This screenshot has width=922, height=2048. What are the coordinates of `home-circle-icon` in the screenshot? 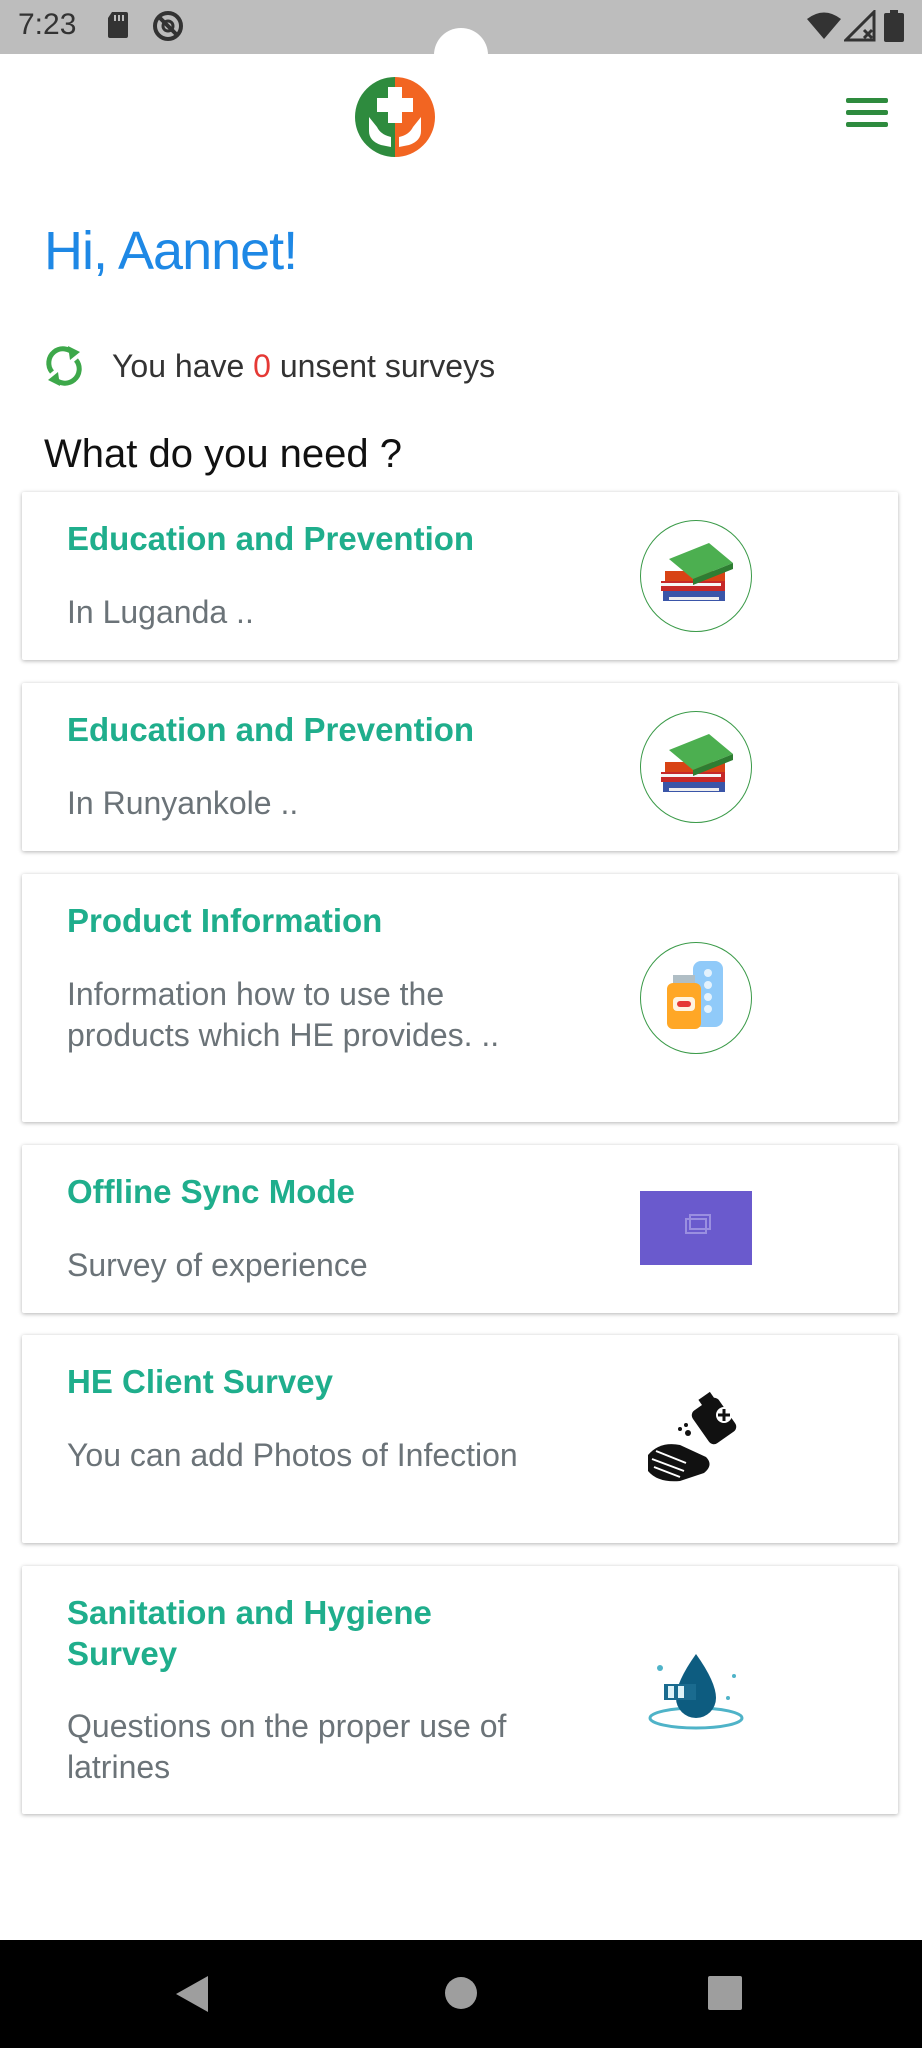 It's located at (461, 1993).